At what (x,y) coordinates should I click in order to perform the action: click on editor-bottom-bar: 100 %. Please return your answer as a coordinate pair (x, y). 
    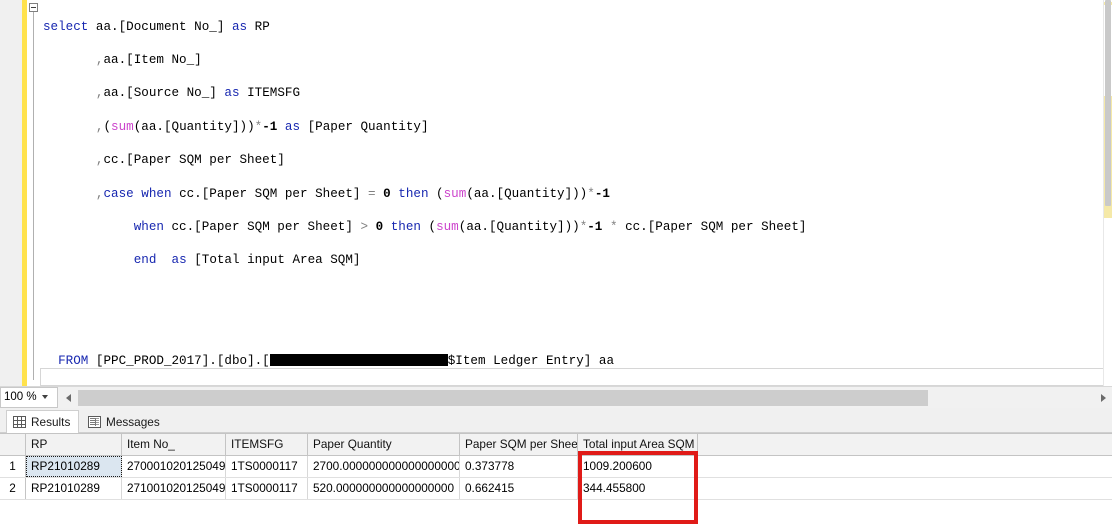
    Looking at the image, I should click on (556, 397).